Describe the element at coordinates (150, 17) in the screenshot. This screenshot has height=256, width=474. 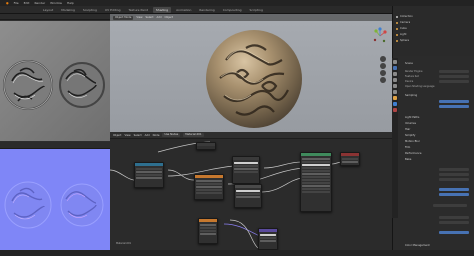
I see `select-menu: Select` at that location.